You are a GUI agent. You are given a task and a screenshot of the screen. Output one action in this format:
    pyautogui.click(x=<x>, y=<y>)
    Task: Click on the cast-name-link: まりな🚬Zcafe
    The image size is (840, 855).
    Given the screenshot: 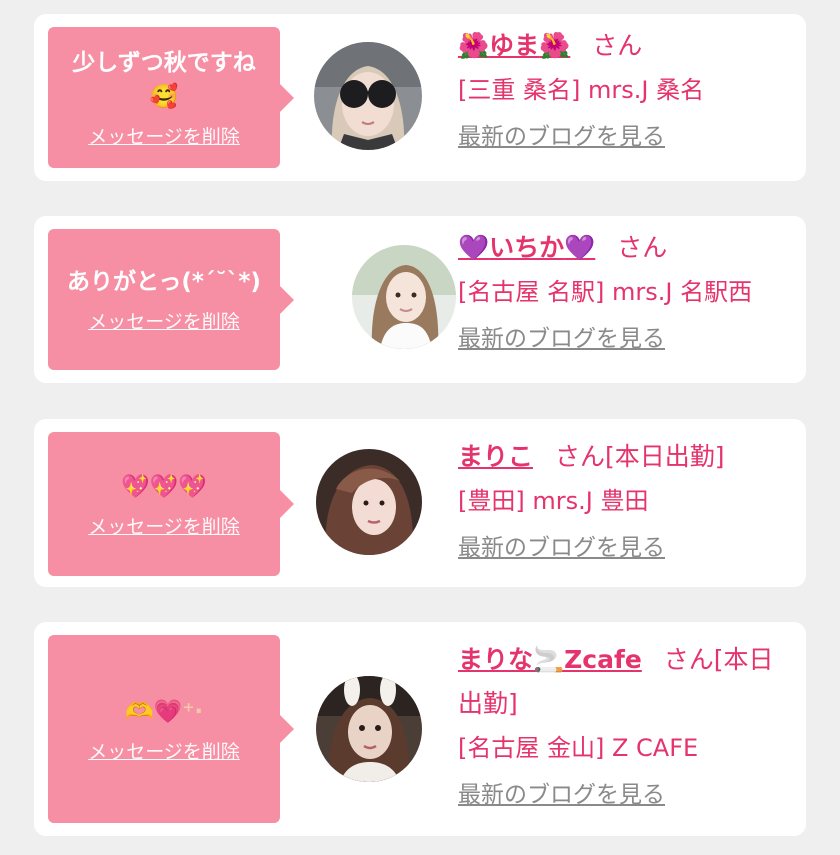 What is the action you would take?
    pyautogui.click(x=550, y=659)
    